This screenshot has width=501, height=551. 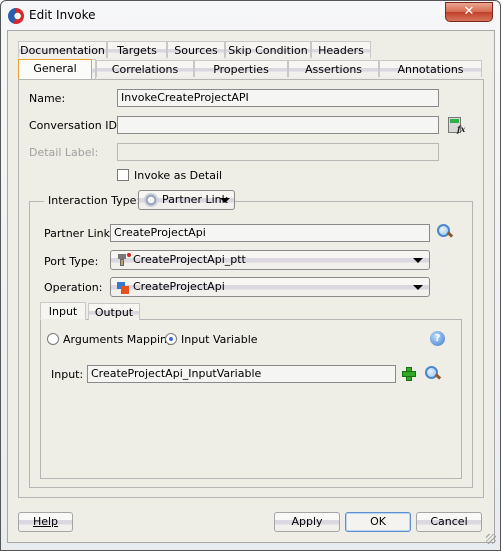 I want to click on help-button-label: Help, so click(x=45, y=521).